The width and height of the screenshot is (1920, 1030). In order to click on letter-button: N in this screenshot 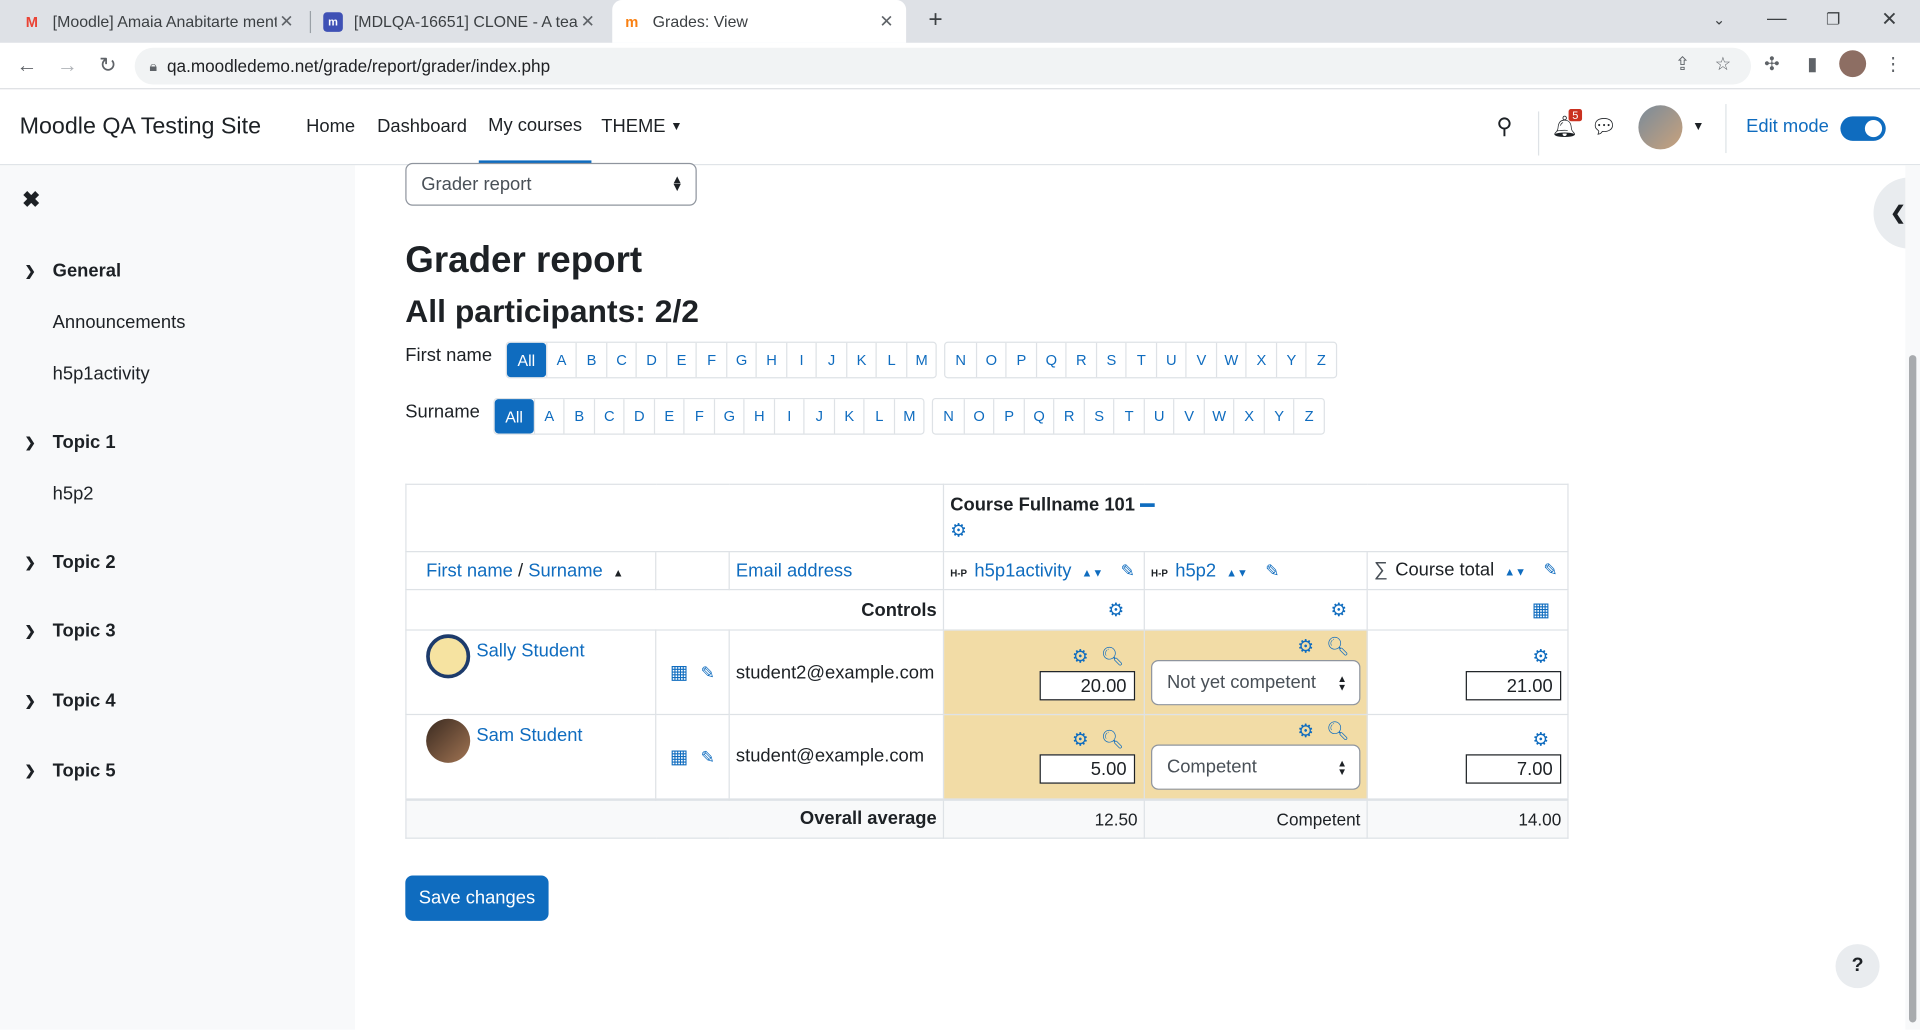, I will do `click(961, 360)`.